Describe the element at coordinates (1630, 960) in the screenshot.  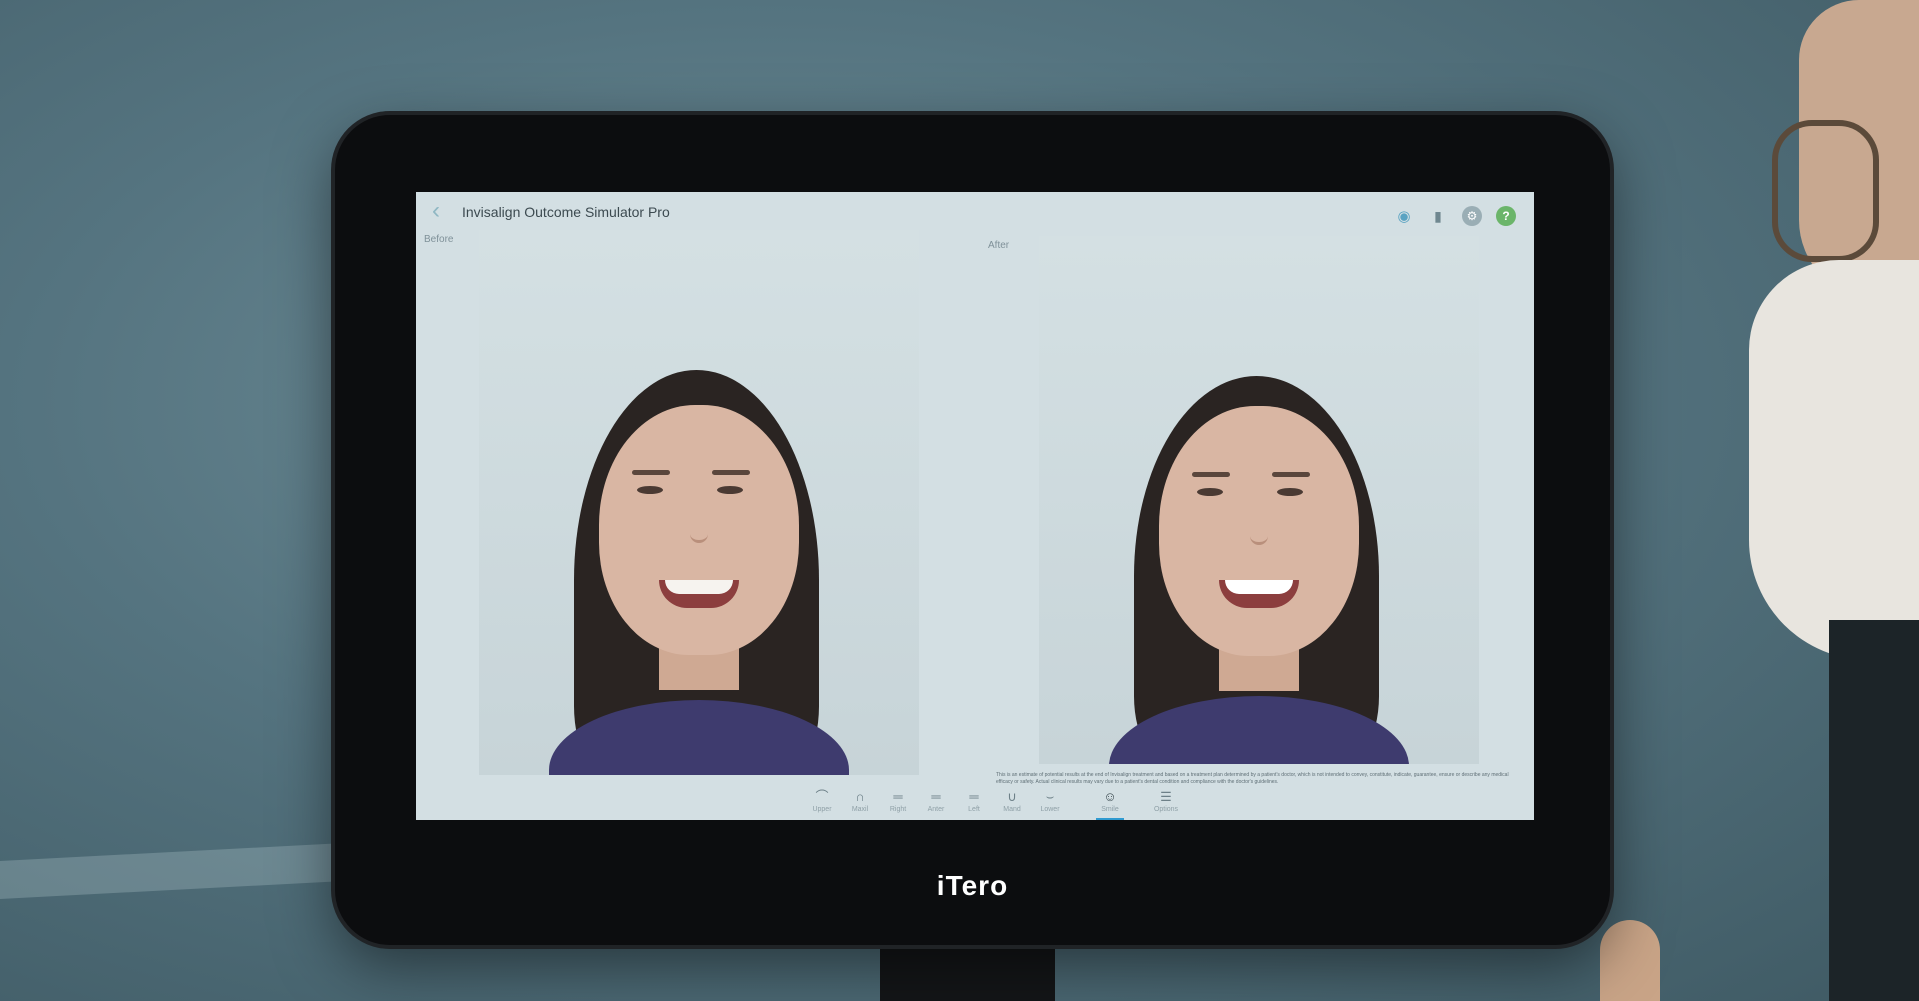
I see `hand` at that location.